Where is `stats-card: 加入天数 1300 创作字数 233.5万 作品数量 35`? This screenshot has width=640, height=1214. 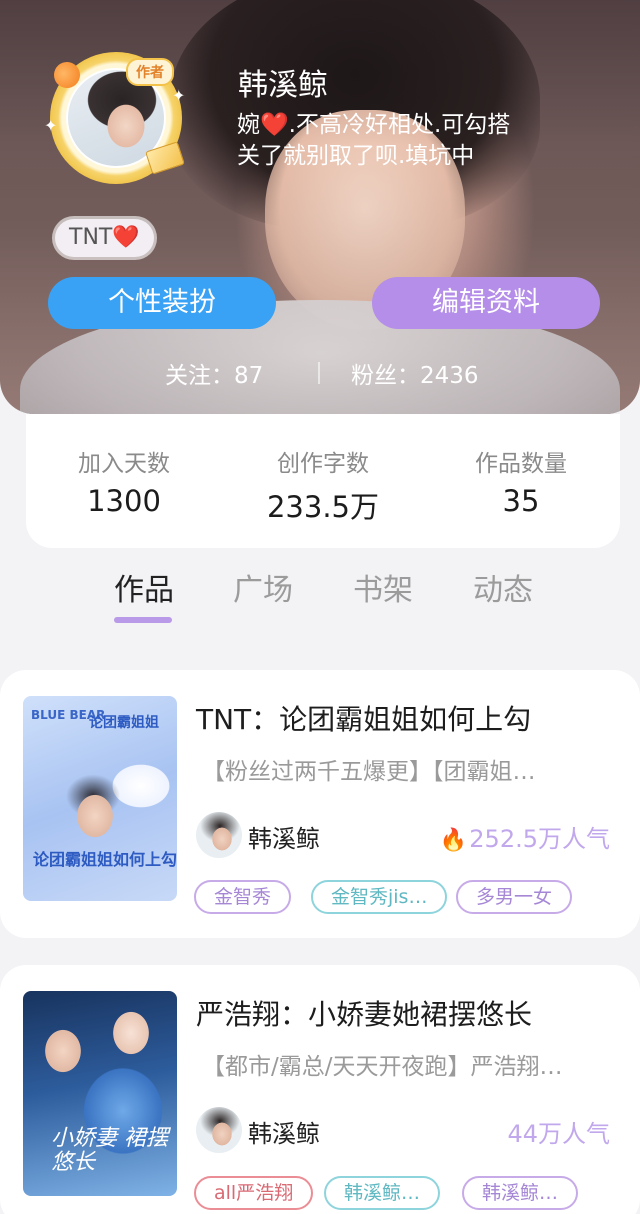 stats-card: 加入天数 1300 创作字数 233.5万 作品数量 35 is located at coordinates (323, 481).